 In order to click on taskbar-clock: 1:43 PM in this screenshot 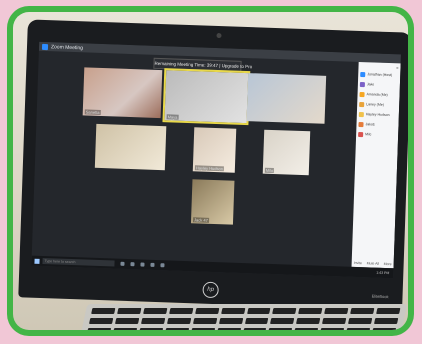, I will do `click(383, 273)`.